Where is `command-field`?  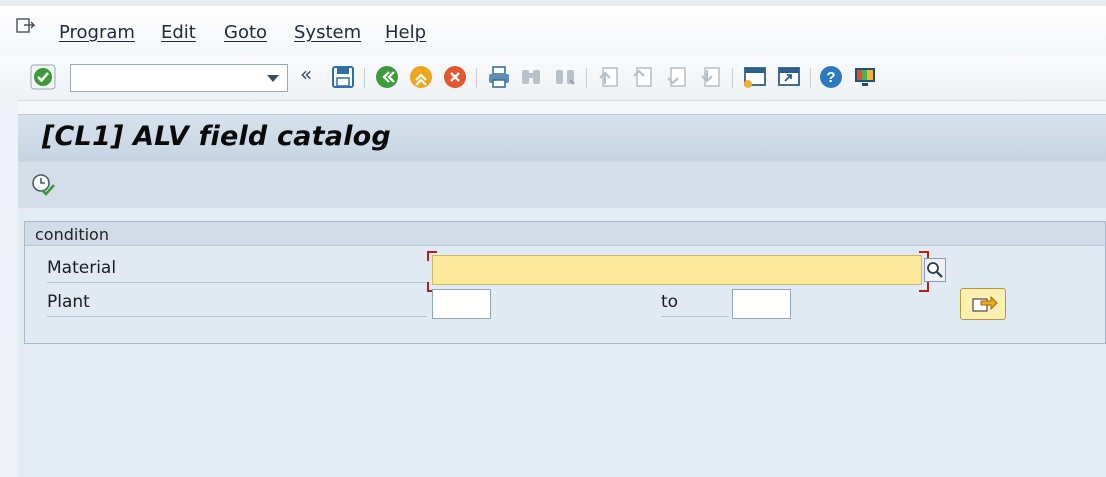
command-field is located at coordinates (179, 78).